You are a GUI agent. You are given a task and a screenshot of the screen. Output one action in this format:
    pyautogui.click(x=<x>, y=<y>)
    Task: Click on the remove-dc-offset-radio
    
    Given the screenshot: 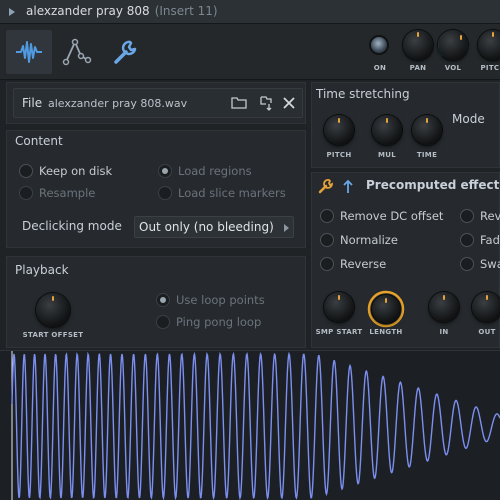 What is the action you would take?
    pyautogui.click(x=327, y=216)
    